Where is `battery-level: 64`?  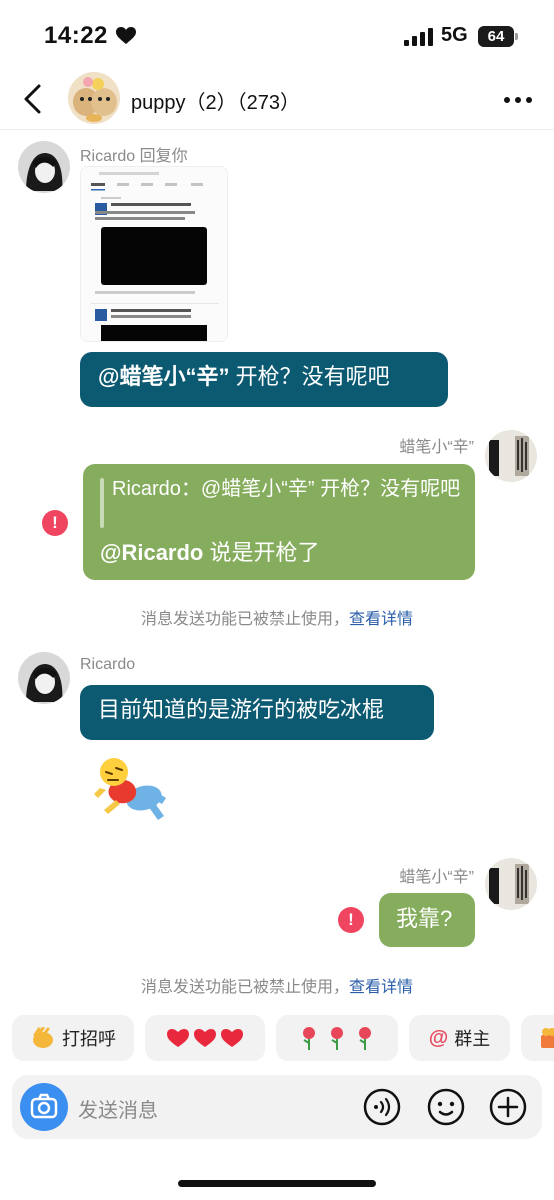
battery-level: 64 is located at coordinates (496, 36).